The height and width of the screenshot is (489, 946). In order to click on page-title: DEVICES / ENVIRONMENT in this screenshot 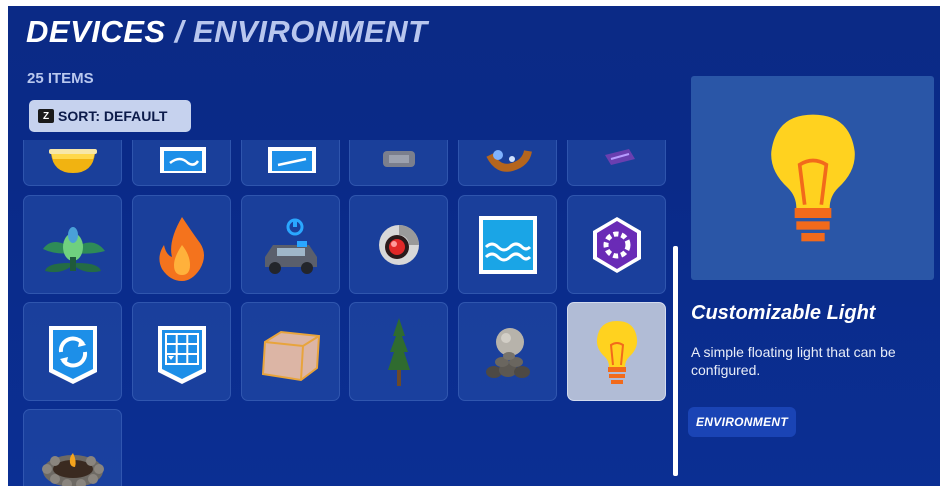, I will do `click(227, 32)`.